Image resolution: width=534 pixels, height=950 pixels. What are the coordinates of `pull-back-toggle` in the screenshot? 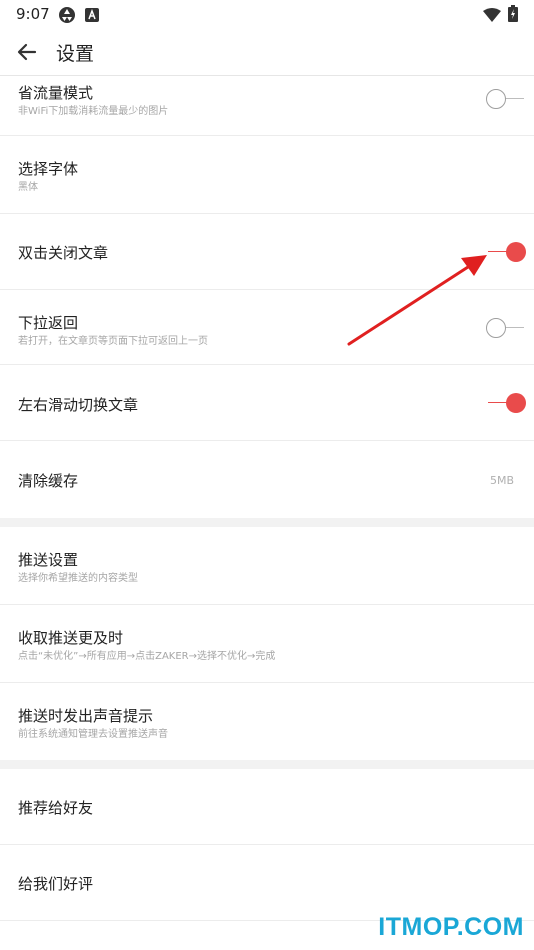 It's located at (506, 328).